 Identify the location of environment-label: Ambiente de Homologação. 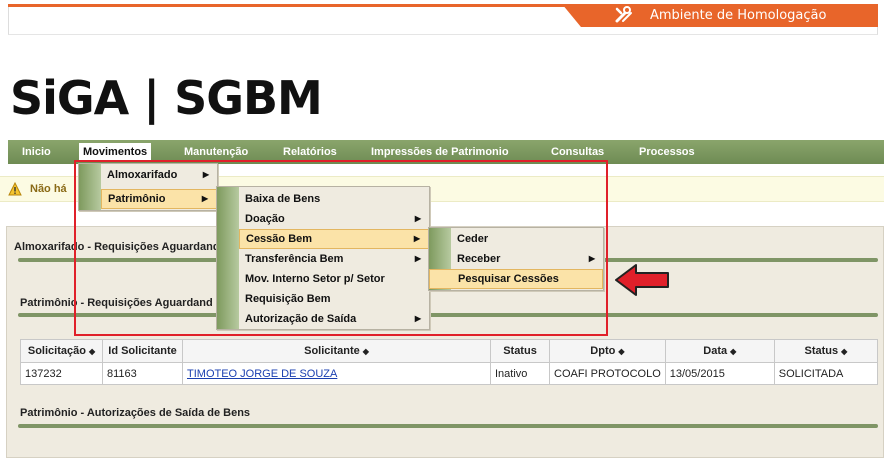
(738, 15).